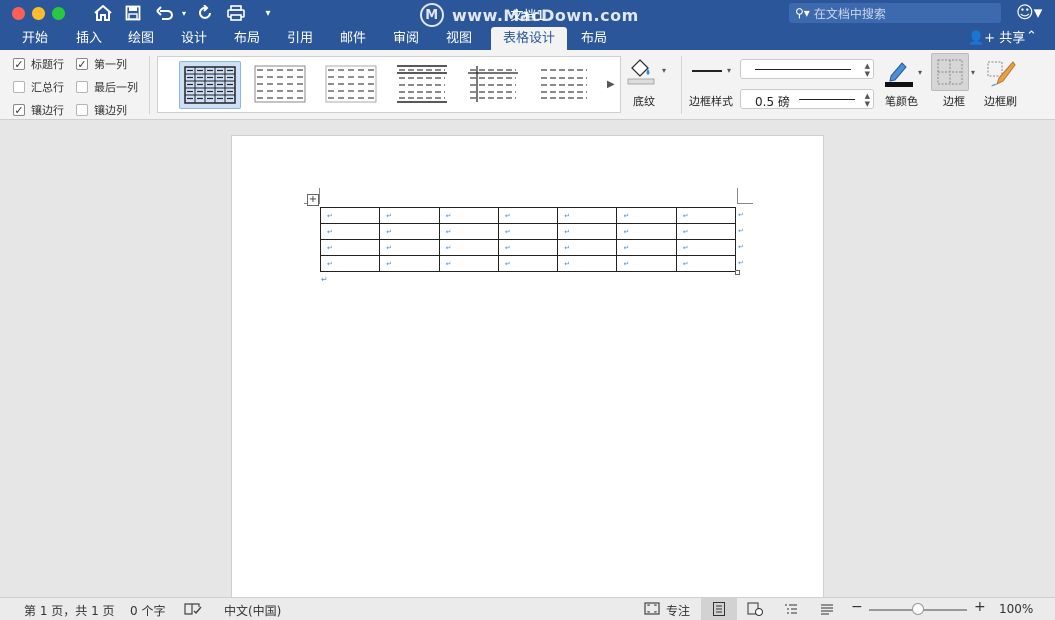  I want to click on minimize-window-button, so click(38, 13).